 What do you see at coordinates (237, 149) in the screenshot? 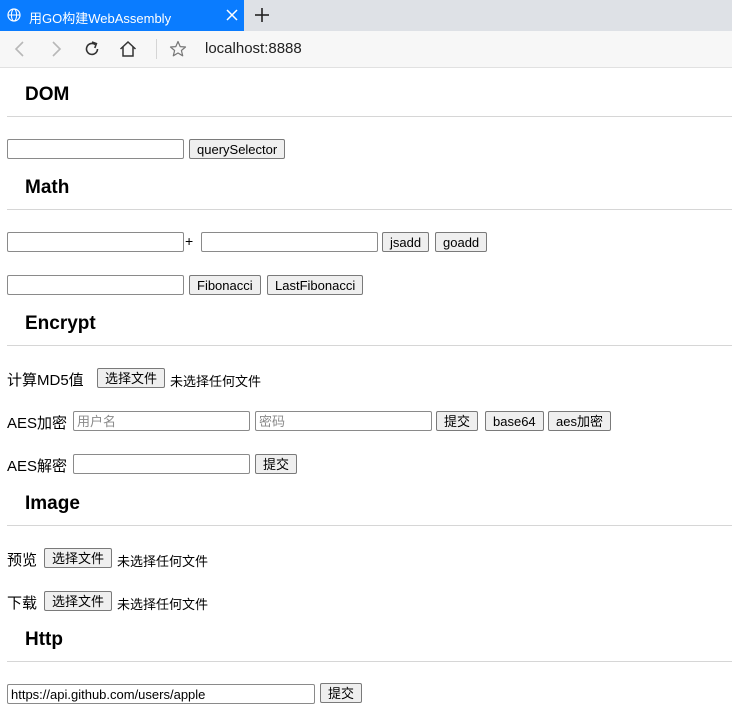
I see `query-selector-button: querySelector` at bounding box center [237, 149].